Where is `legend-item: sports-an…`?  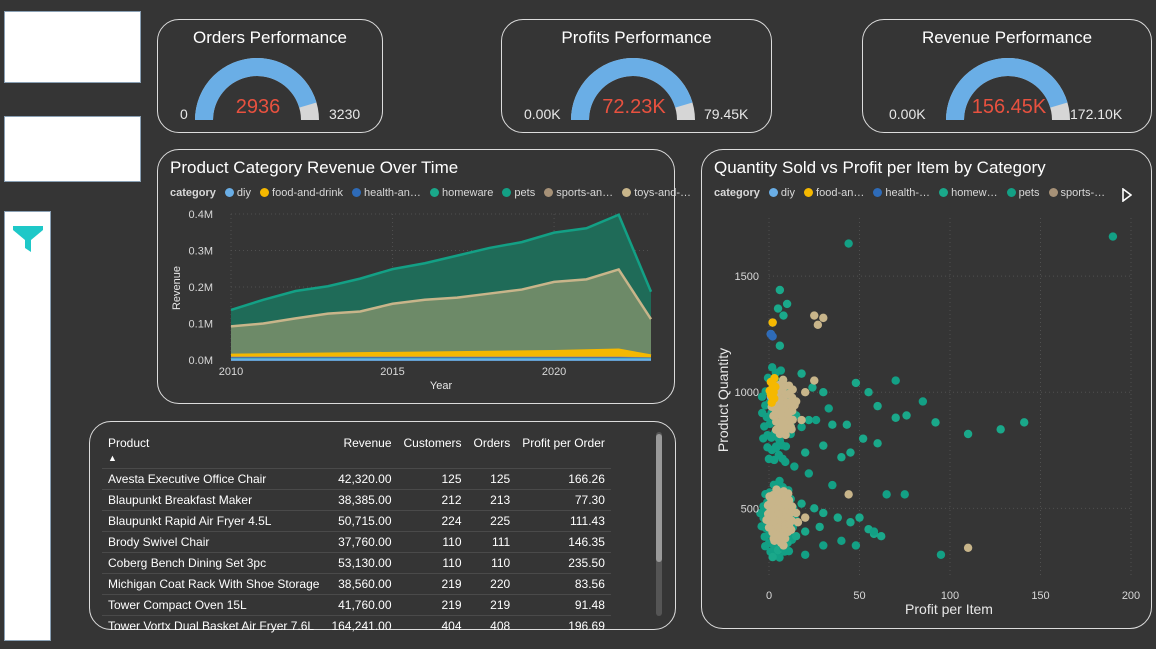
legend-item: sports-an… is located at coordinates (578, 193).